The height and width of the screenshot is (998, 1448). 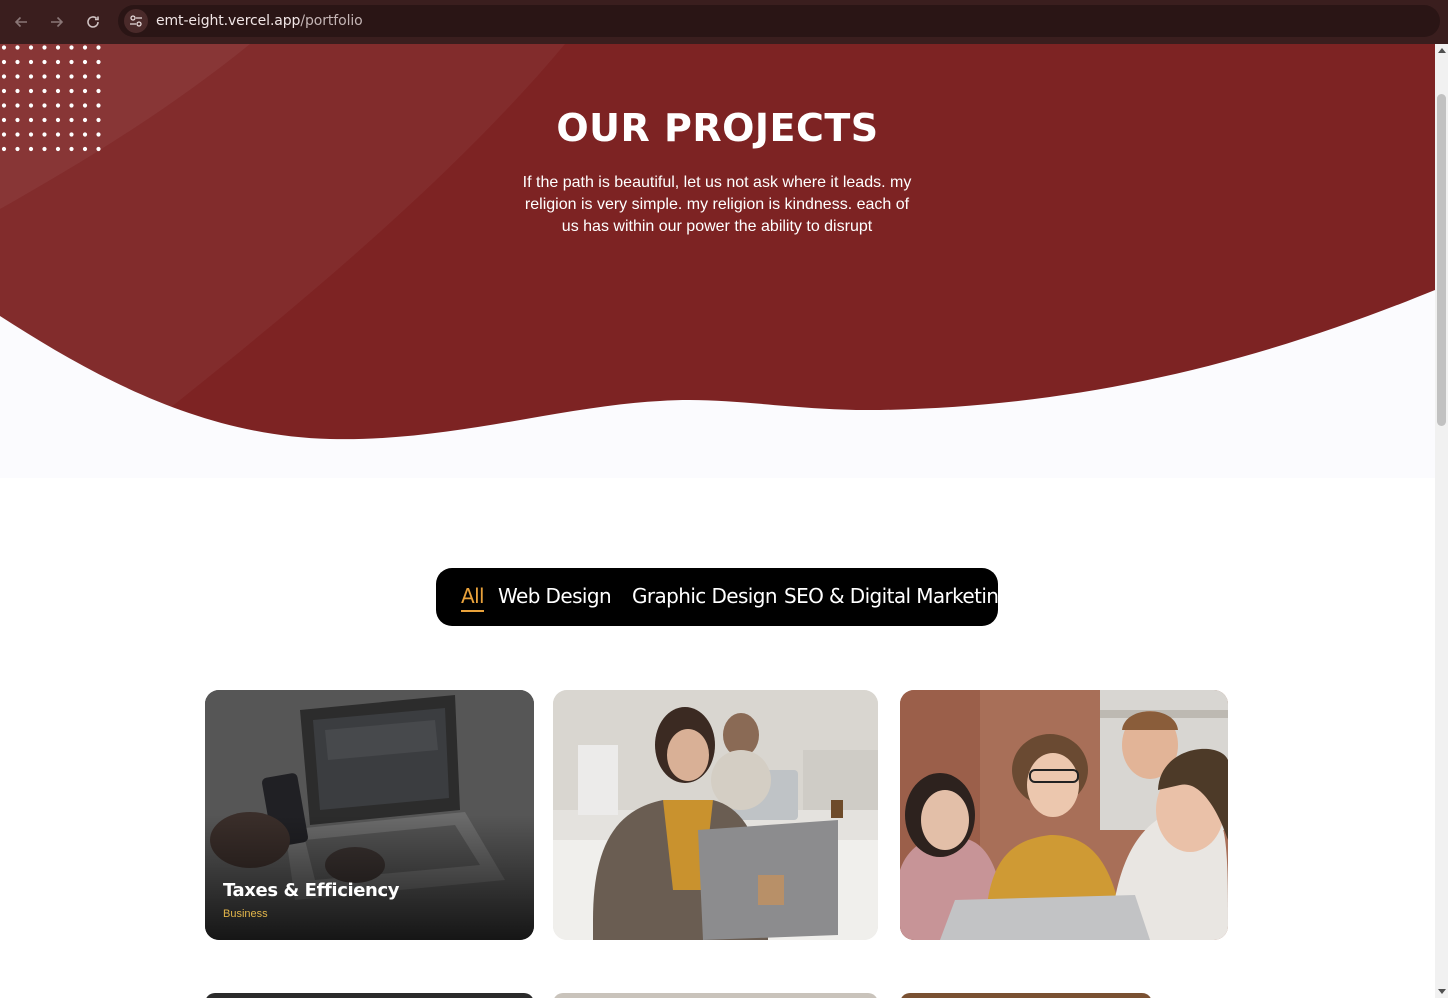 What do you see at coordinates (897, 596) in the screenshot?
I see `filter-seo-digital-marketing: SEO & Digital Marketing` at bounding box center [897, 596].